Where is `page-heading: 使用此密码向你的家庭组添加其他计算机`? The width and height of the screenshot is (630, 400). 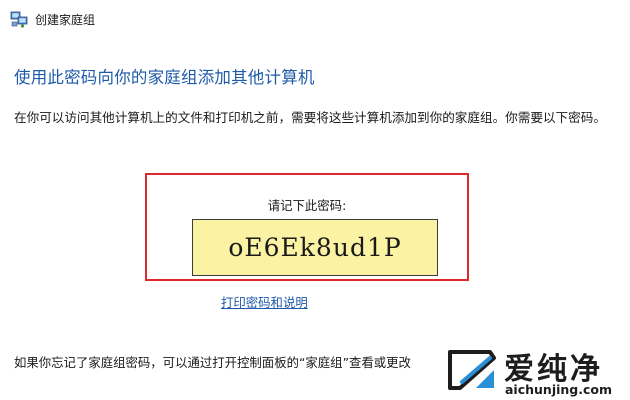
page-heading: 使用此密码向你的家庭组添加其他计算机 is located at coordinates (164, 77).